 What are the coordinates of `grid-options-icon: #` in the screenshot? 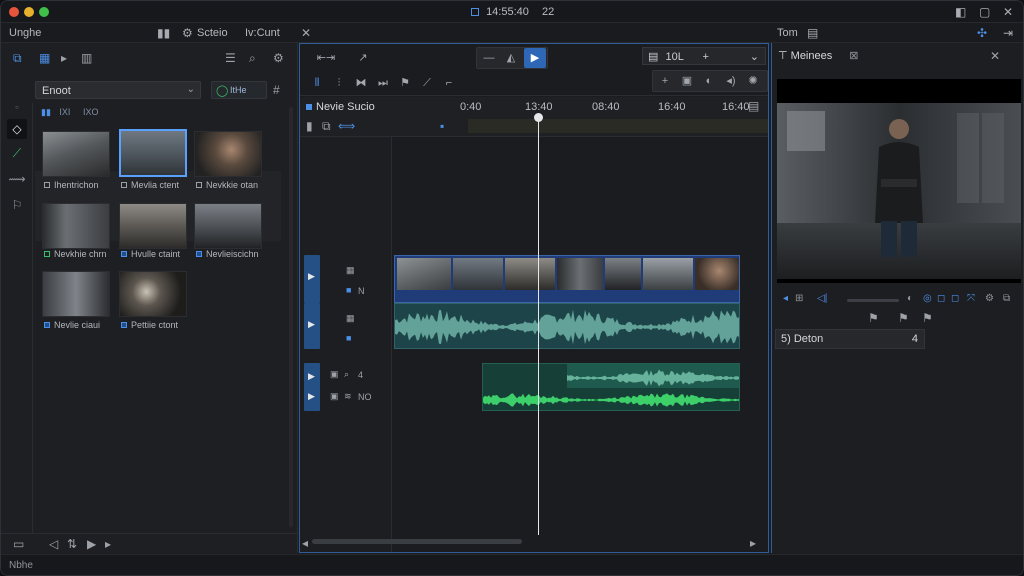 It's located at (276, 90).